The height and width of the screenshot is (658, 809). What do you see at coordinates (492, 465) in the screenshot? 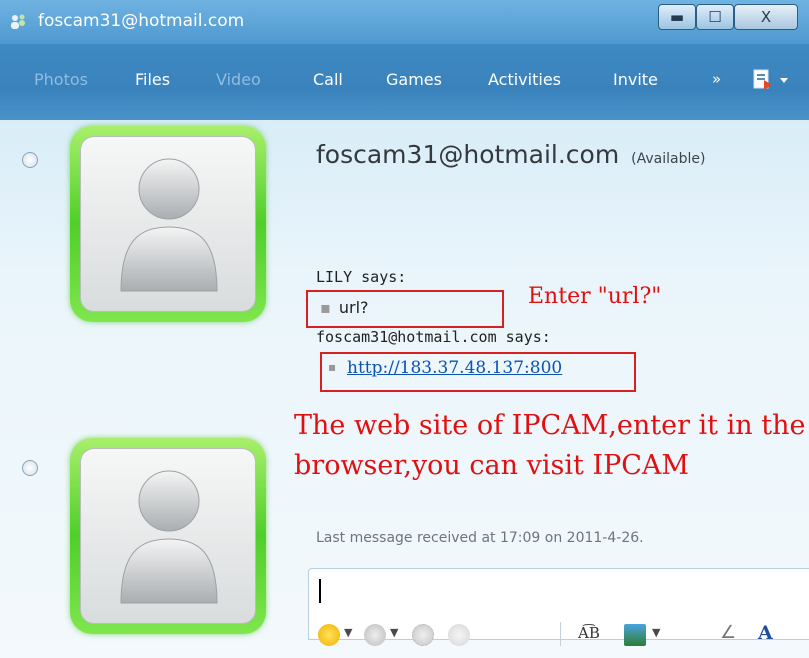
I see `annotation-web-site-line2: browser,you can visit IPCAM` at bounding box center [492, 465].